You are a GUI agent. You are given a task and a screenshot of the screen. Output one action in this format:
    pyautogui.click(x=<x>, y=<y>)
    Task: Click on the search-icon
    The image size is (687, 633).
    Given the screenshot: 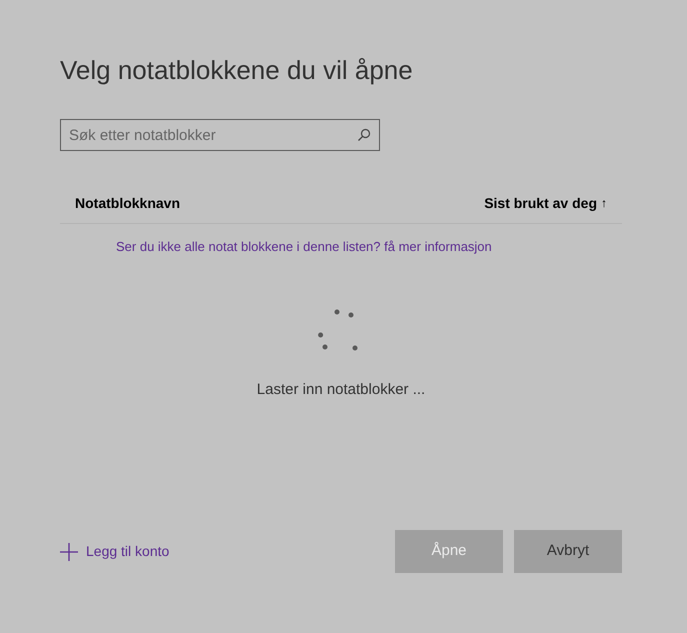 What is the action you would take?
    pyautogui.click(x=364, y=135)
    